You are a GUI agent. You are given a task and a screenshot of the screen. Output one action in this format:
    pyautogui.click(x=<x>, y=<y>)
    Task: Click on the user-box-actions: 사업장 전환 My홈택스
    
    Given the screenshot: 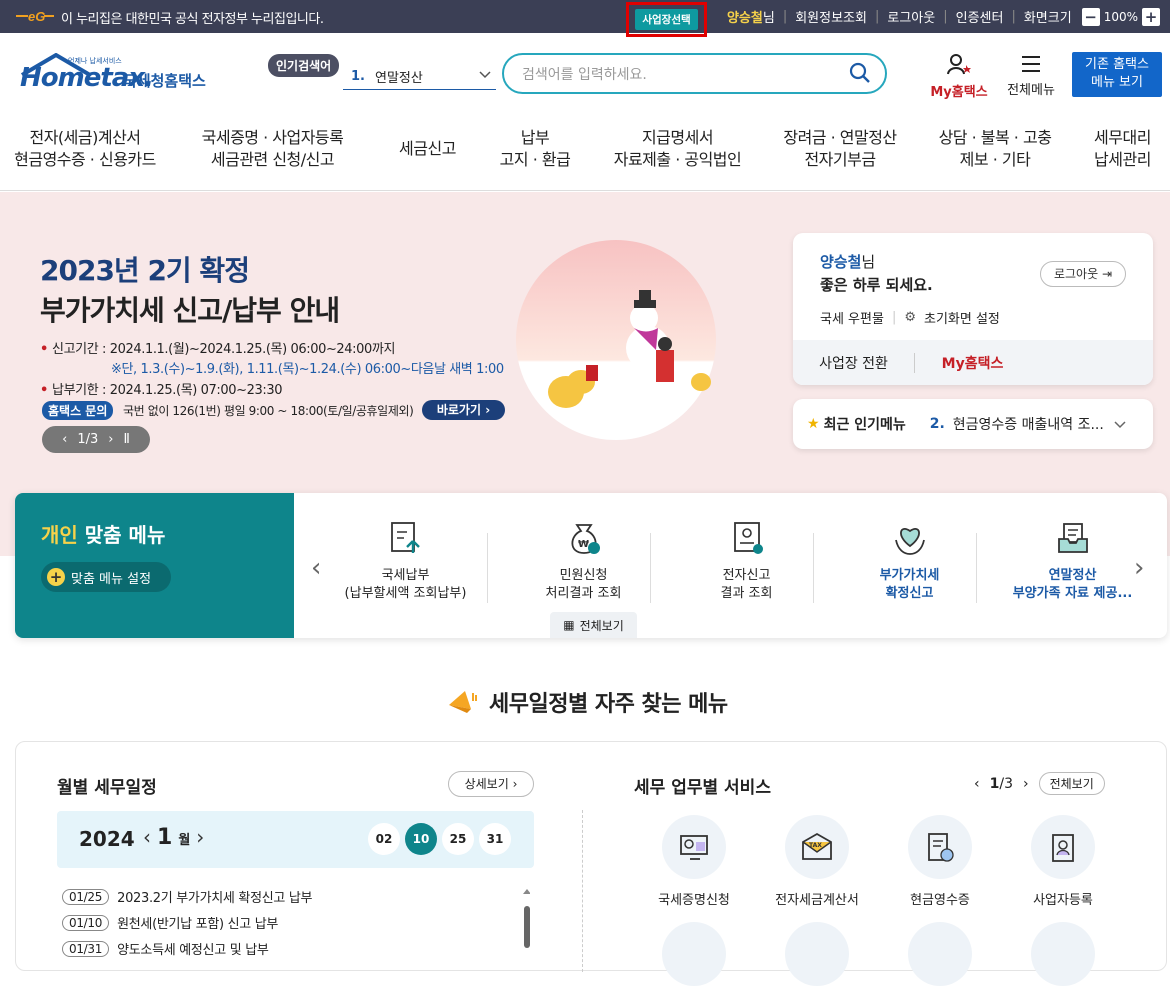 What is the action you would take?
    pyautogui.click(x=973, y=362)
    